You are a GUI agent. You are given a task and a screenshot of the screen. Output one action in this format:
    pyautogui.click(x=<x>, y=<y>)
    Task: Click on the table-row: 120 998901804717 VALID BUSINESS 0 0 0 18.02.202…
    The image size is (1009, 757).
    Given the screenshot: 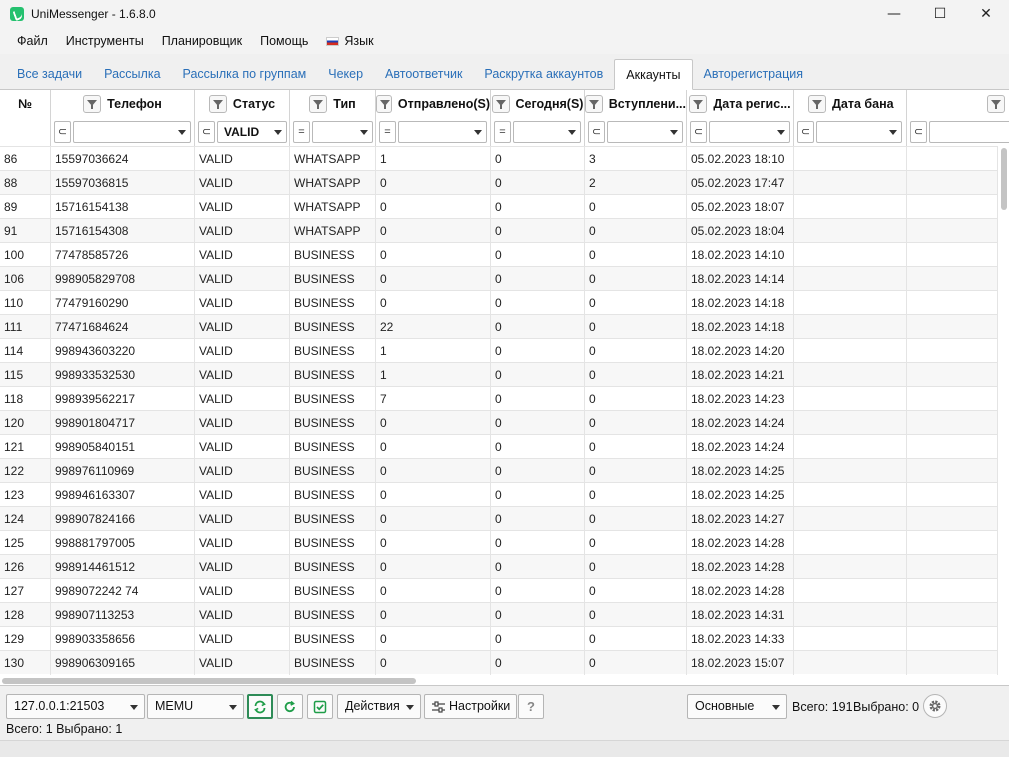 What is the action you would take?
    pyautogui.click(x=499, y=422)
    